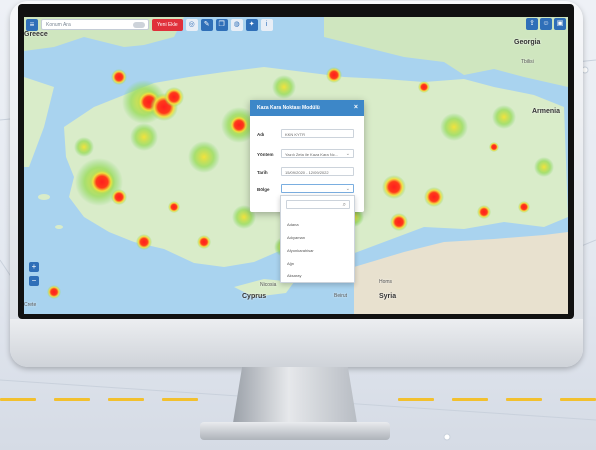  What do you see at coordinates (34, 281) in the screenshot?
I see `zoom-out-button: −` at bounding box center [34, 281].